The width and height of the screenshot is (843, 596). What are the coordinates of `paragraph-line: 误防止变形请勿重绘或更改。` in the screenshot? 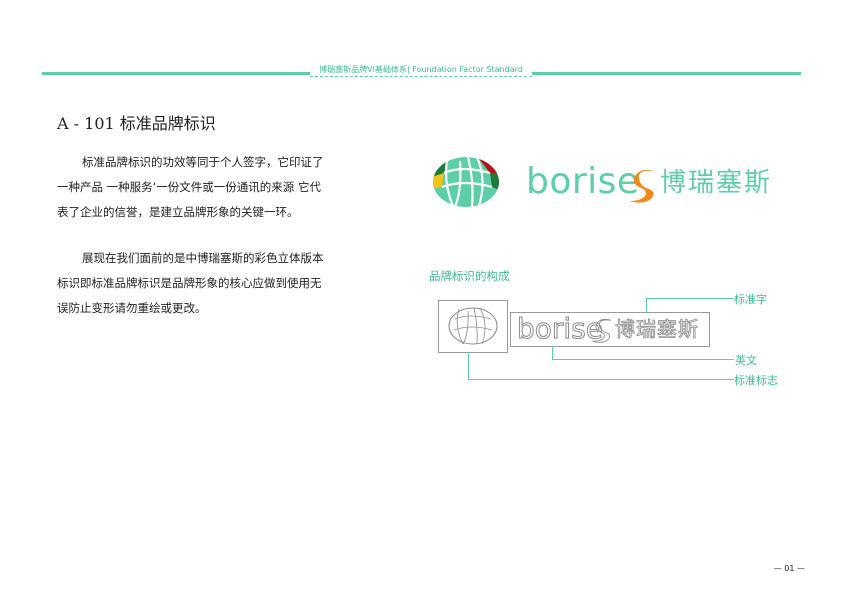 It's located at (132, 308).